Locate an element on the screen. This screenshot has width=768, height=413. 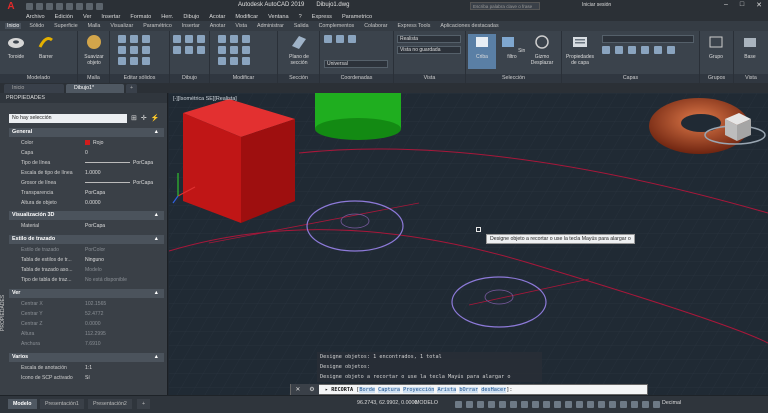
selection-select: No hay selección is located at coordinates (68, 118).